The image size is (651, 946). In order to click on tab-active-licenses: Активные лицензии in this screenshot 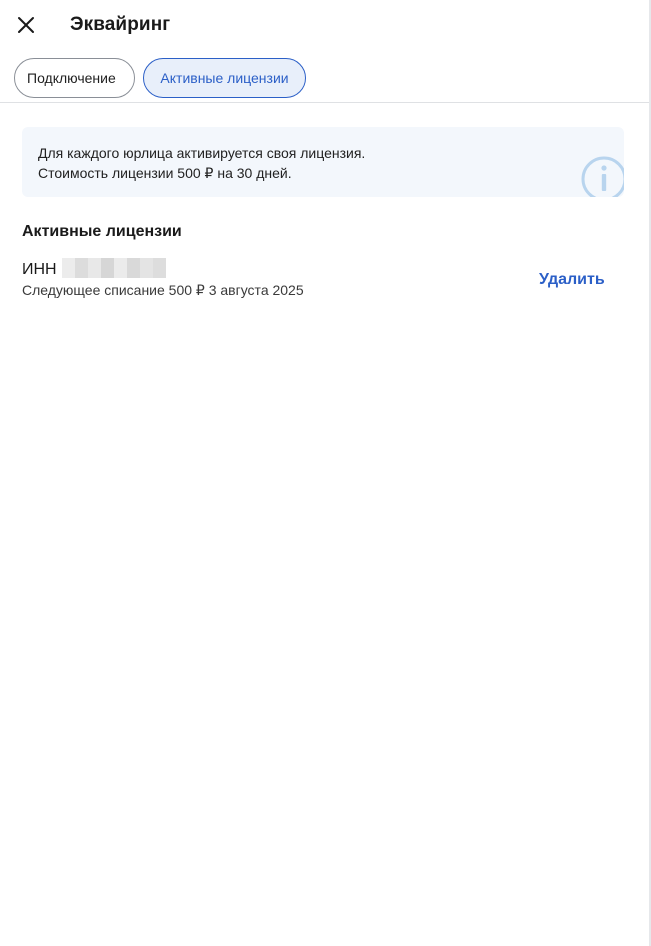, I will do `click(224, 78)`.